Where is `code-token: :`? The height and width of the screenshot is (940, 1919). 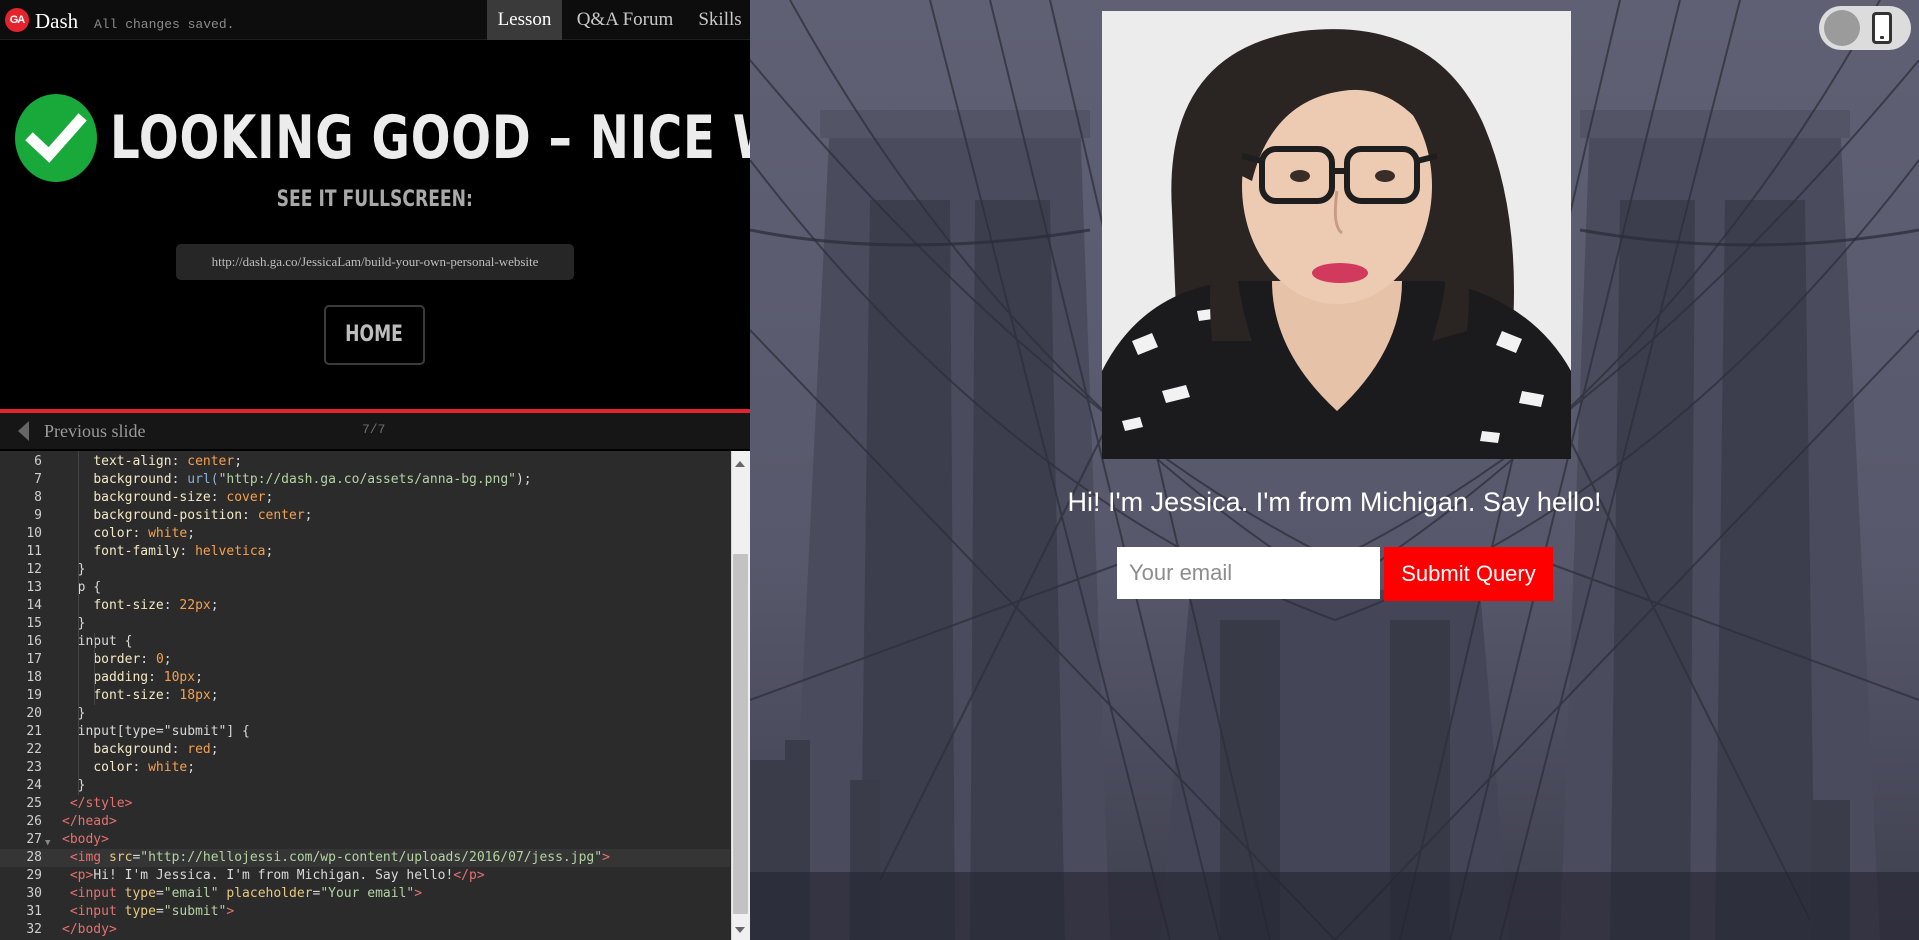 code-token: : is located at coordinates (148, 659).